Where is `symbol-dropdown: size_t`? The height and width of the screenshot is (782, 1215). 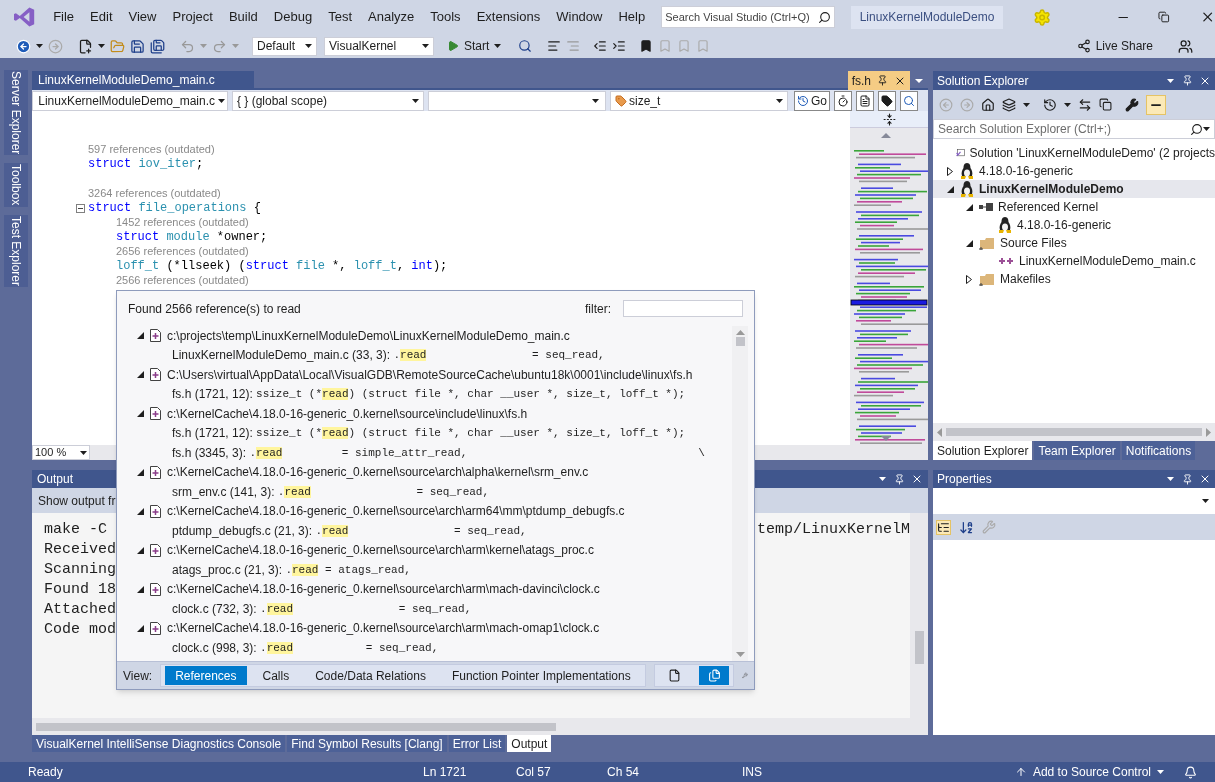 symbol-dropdown: size_t is located at coordinates (699, 100).